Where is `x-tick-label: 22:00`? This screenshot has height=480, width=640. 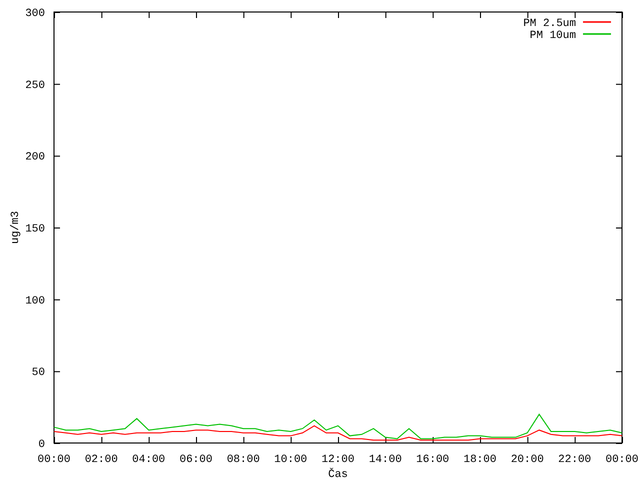 x-tick-label: 22:00 is located at coordinates (575, 460).